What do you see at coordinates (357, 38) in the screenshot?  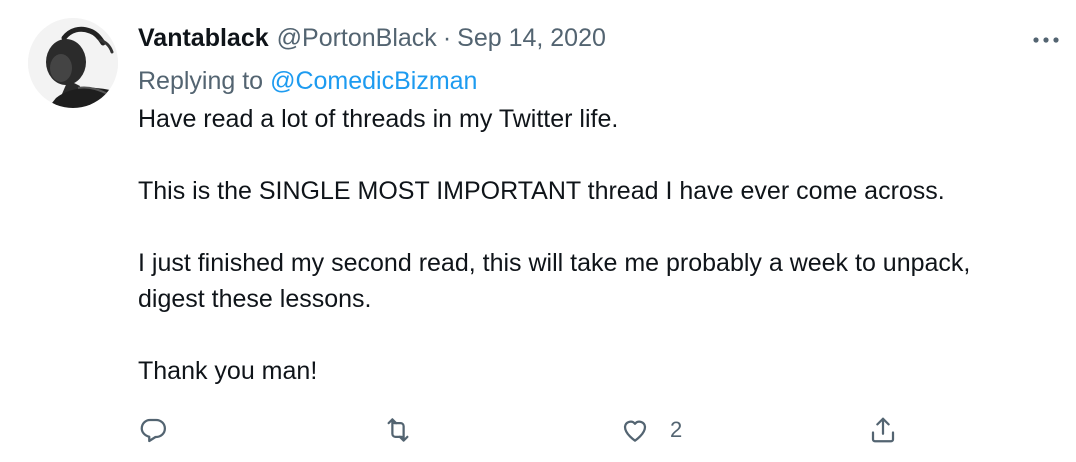 I see `author-handle: @PortonBlack` at bounding box center [357, 38].